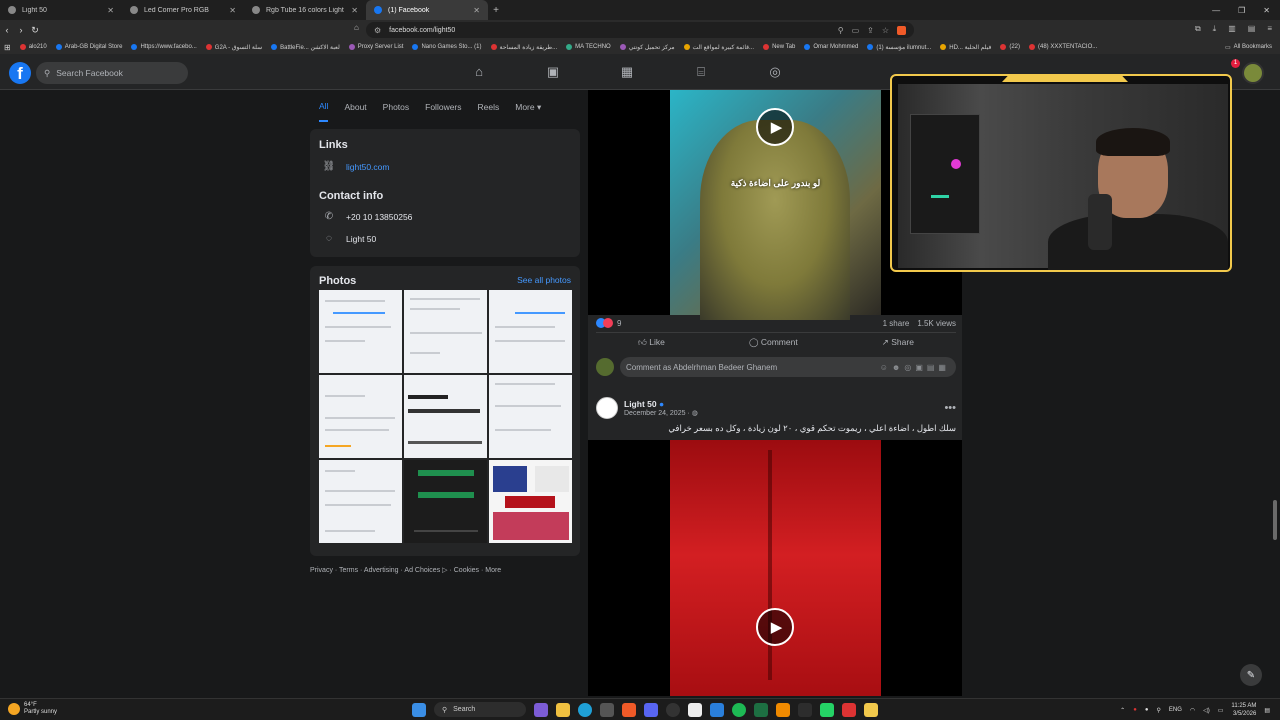 The width and height of the screenshot is (1280, 720). What do you see at coordinates (377, 30) in the screenshot?
I see `site-info-icon: ⚙` at bounding box center [377, 30].